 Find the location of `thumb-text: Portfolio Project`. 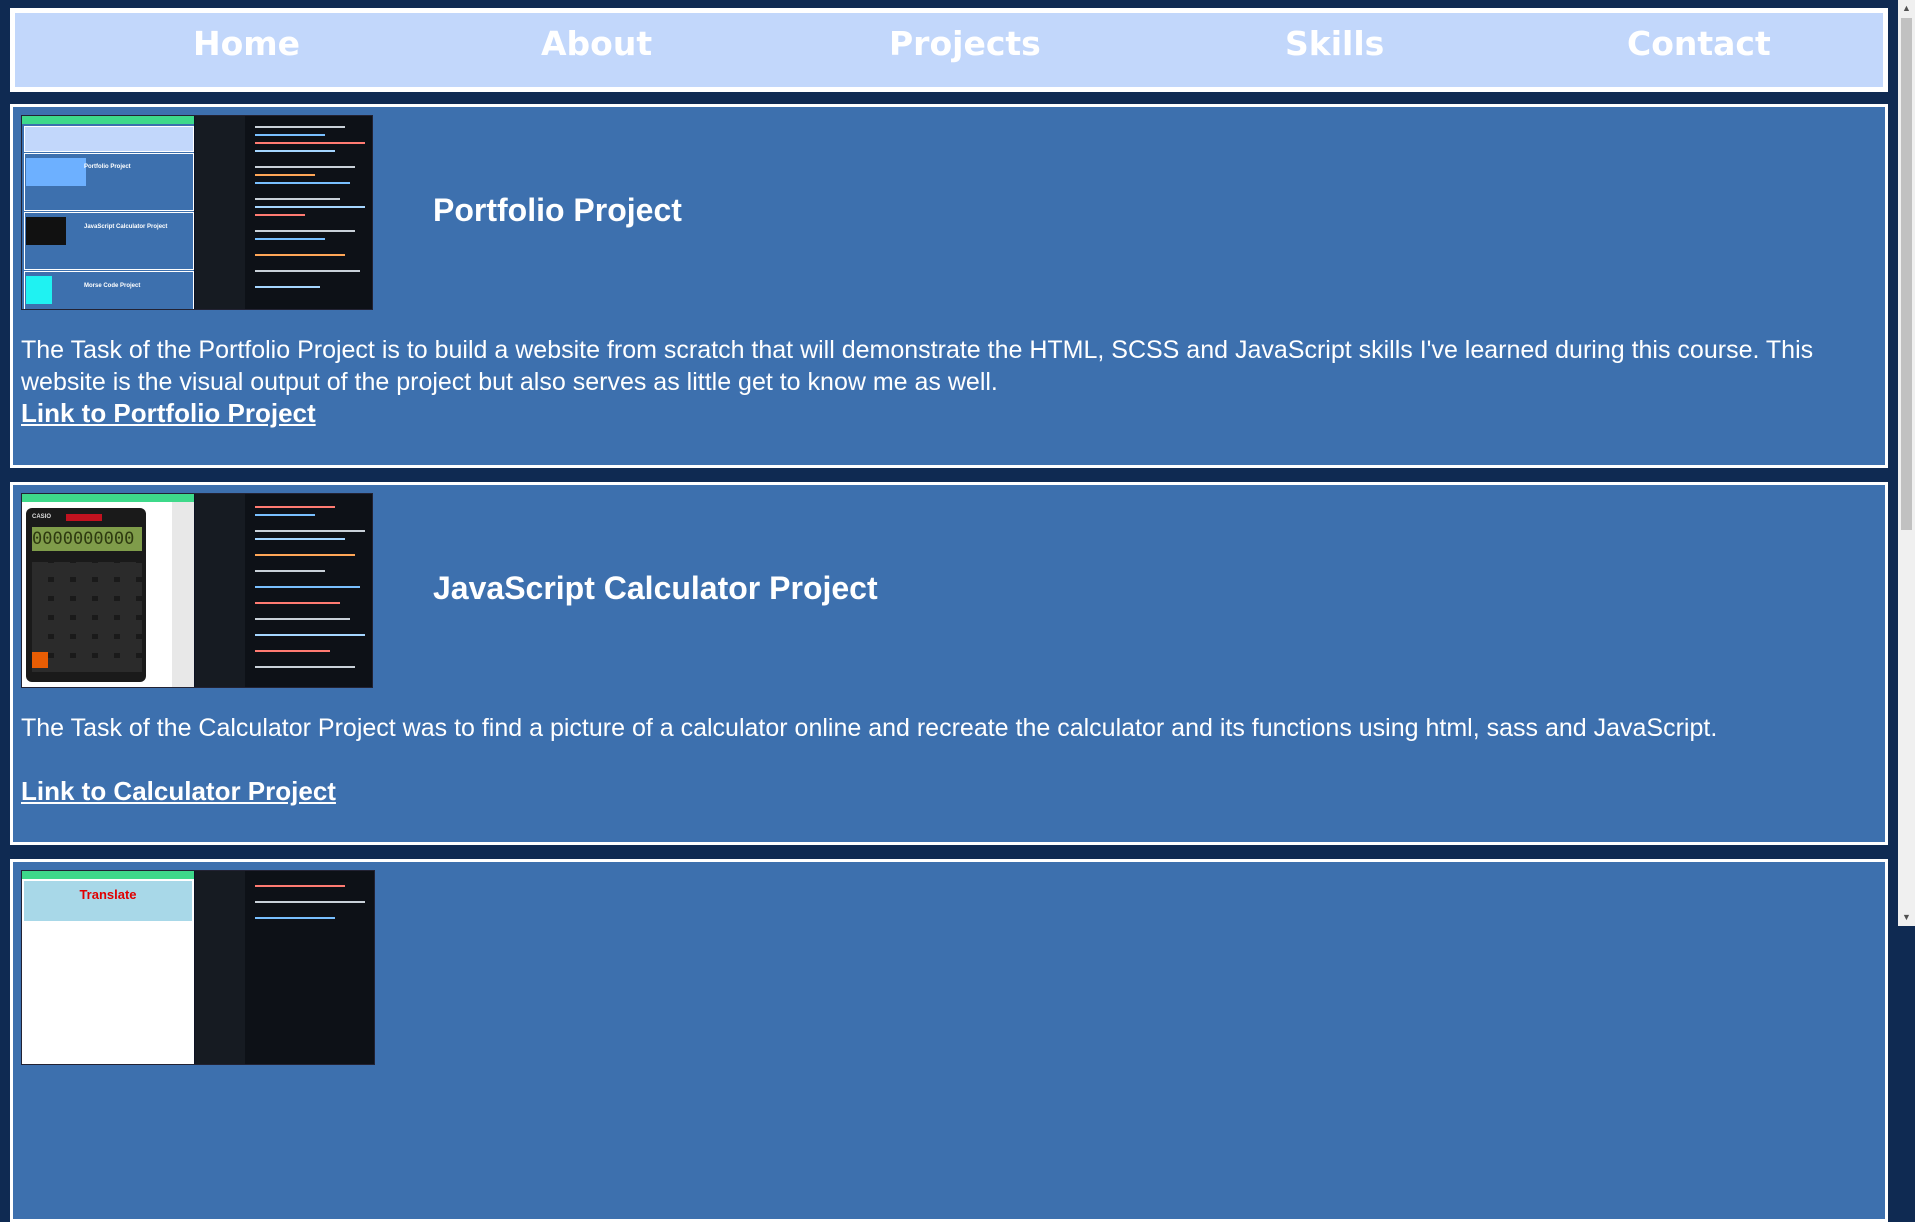

thumb-text: Portfolio Project is located at coordinates (107, 167).